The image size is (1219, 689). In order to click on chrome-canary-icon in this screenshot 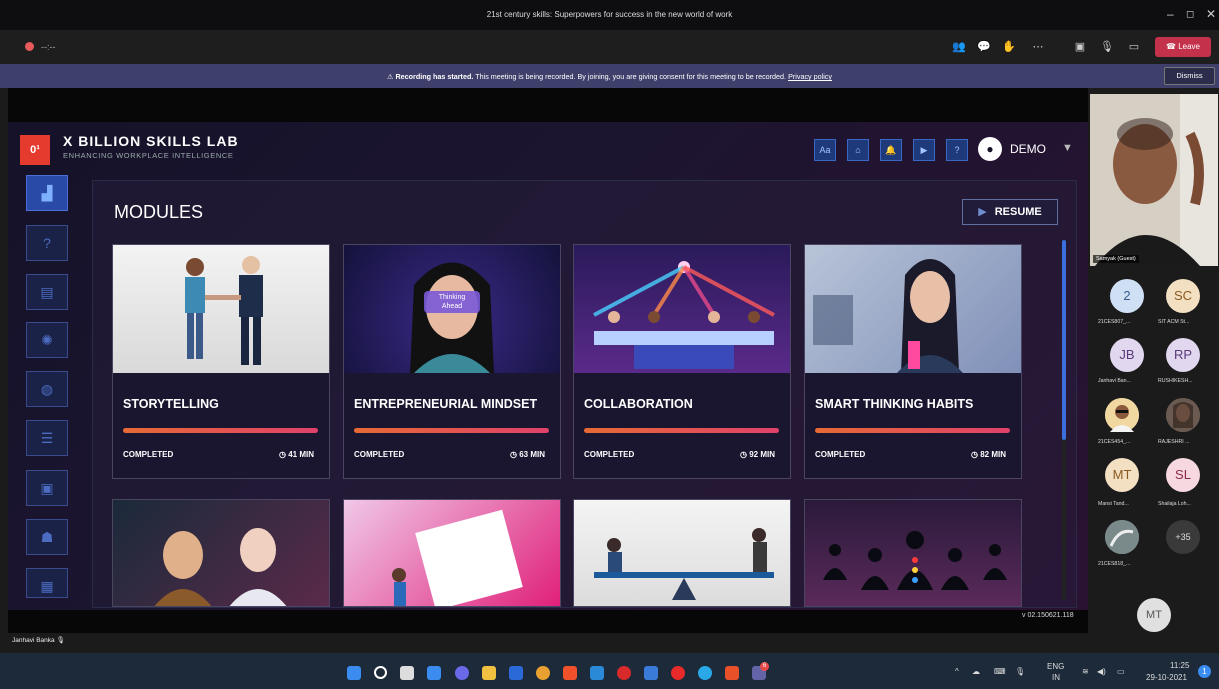, I will do `click(543, 673)`.